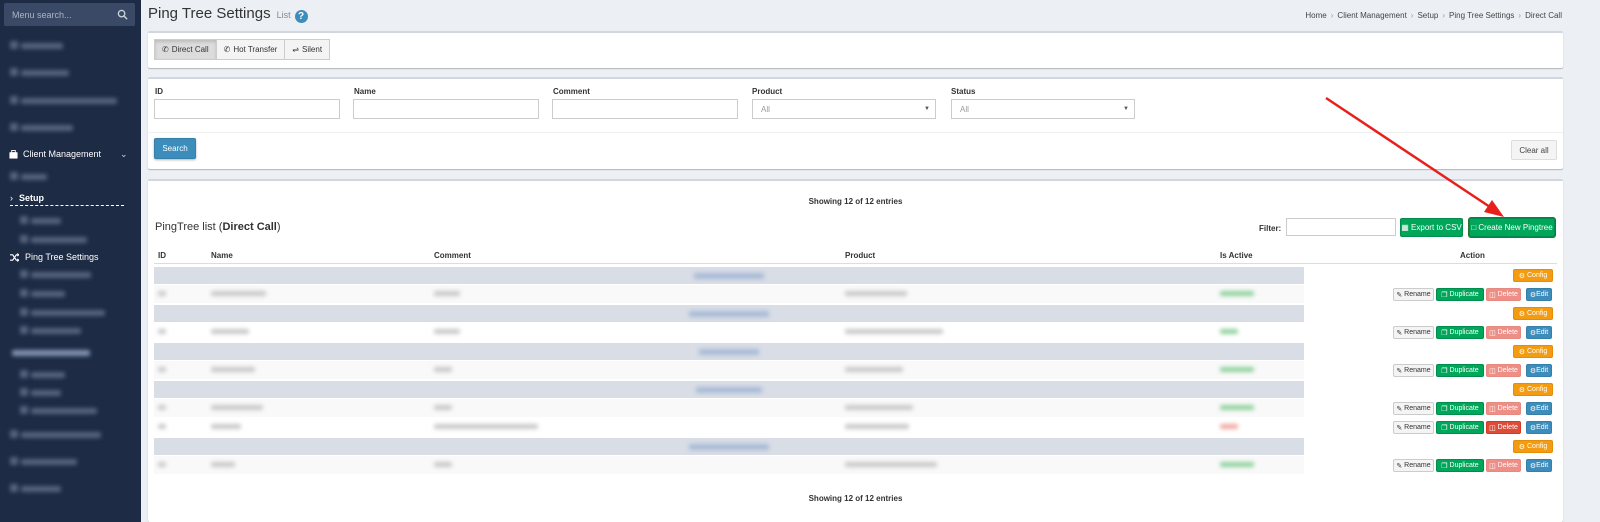 This screenshot has width=1600, height=522. What do you see at coordinates (255, 49) in the screenshot?
I see `tab-label: Hot Transfer` at bounding box center [255, 49].